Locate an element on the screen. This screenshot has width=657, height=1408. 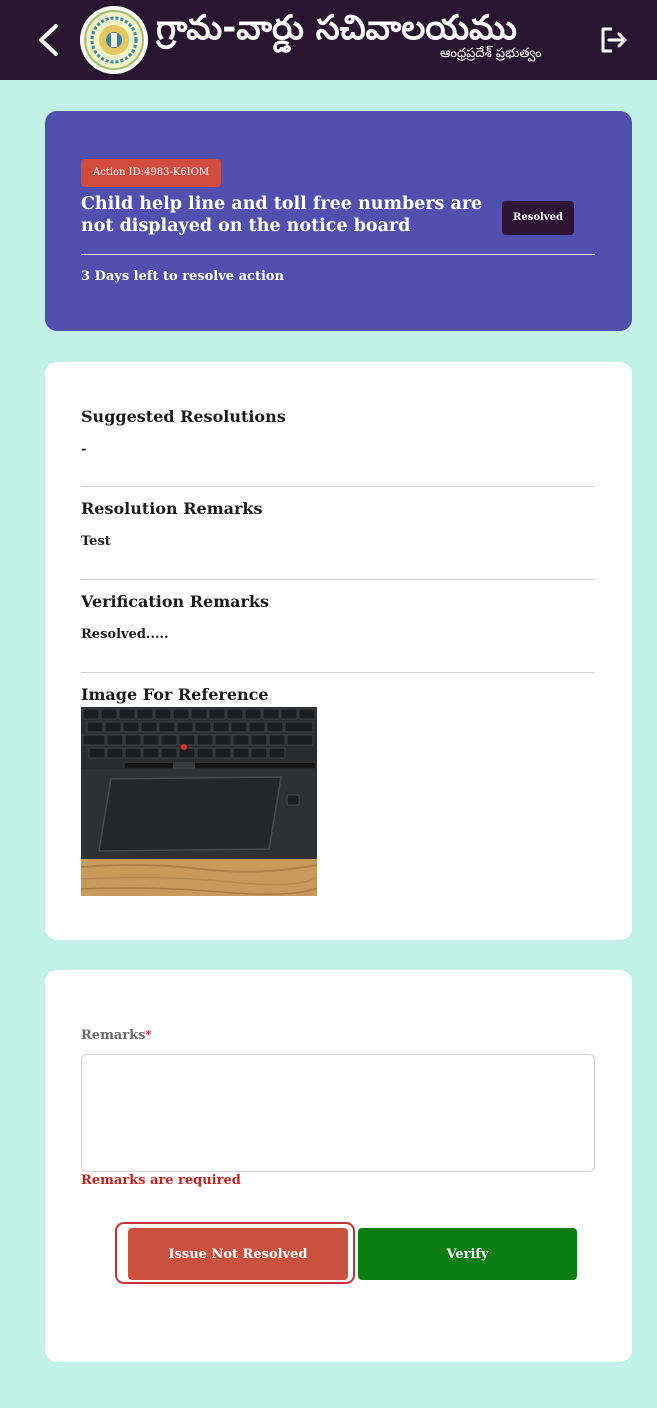
back-button is located at coordinates (48, 40).